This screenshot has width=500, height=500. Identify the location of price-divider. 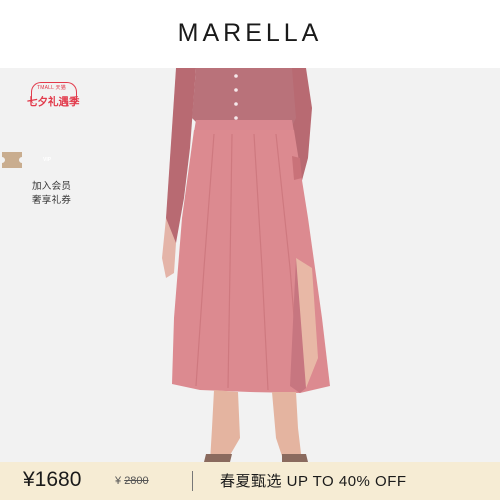
(192, 481).